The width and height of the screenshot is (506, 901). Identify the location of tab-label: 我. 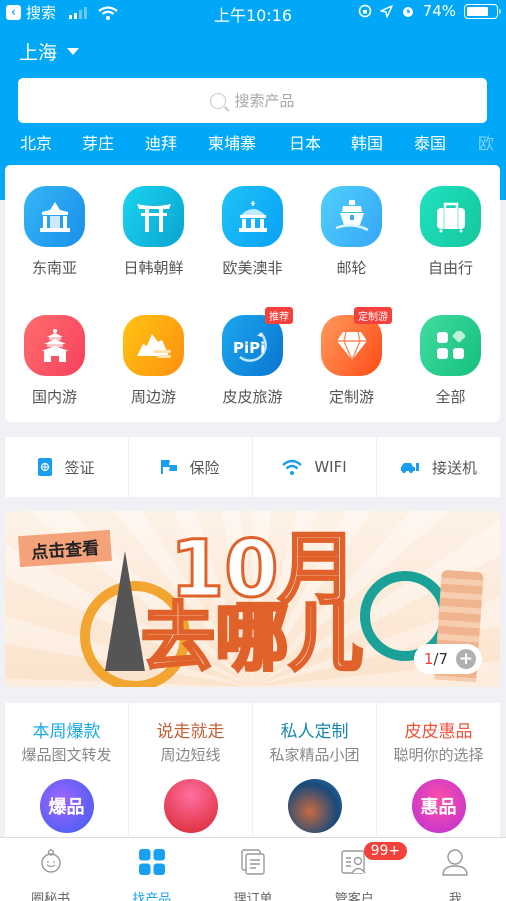
(455, 896).